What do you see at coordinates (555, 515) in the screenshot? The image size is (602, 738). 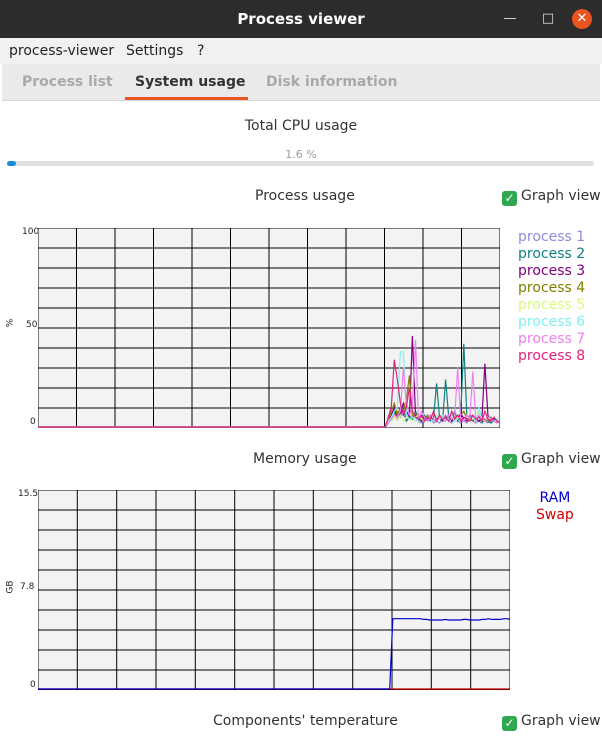 I see `legend-swap: Swap` at bounding box center [555, 515].